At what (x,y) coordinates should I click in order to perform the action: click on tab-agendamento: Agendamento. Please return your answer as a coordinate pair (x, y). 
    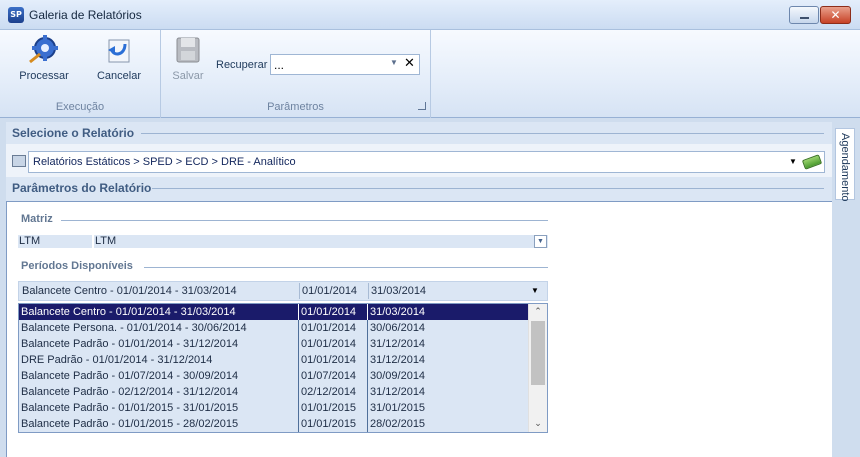
    Looking at the image, I should click on (845, 165).